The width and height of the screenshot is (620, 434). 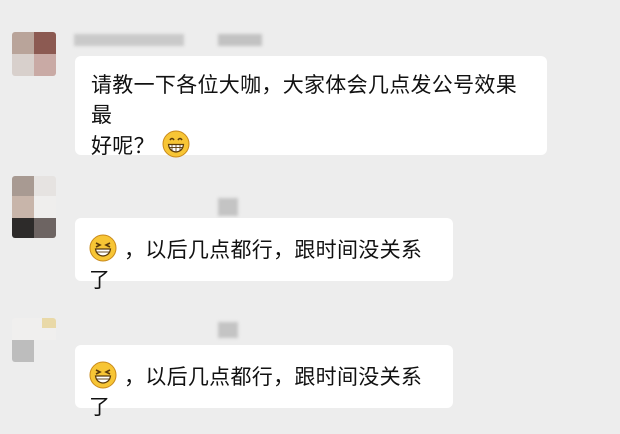 What do you see at coordinates (304, 100) in the screenshot?
I see `message-text: 请教一下各位大咖，大家体会几点发公号效果最` at bounding box center [304, 100].